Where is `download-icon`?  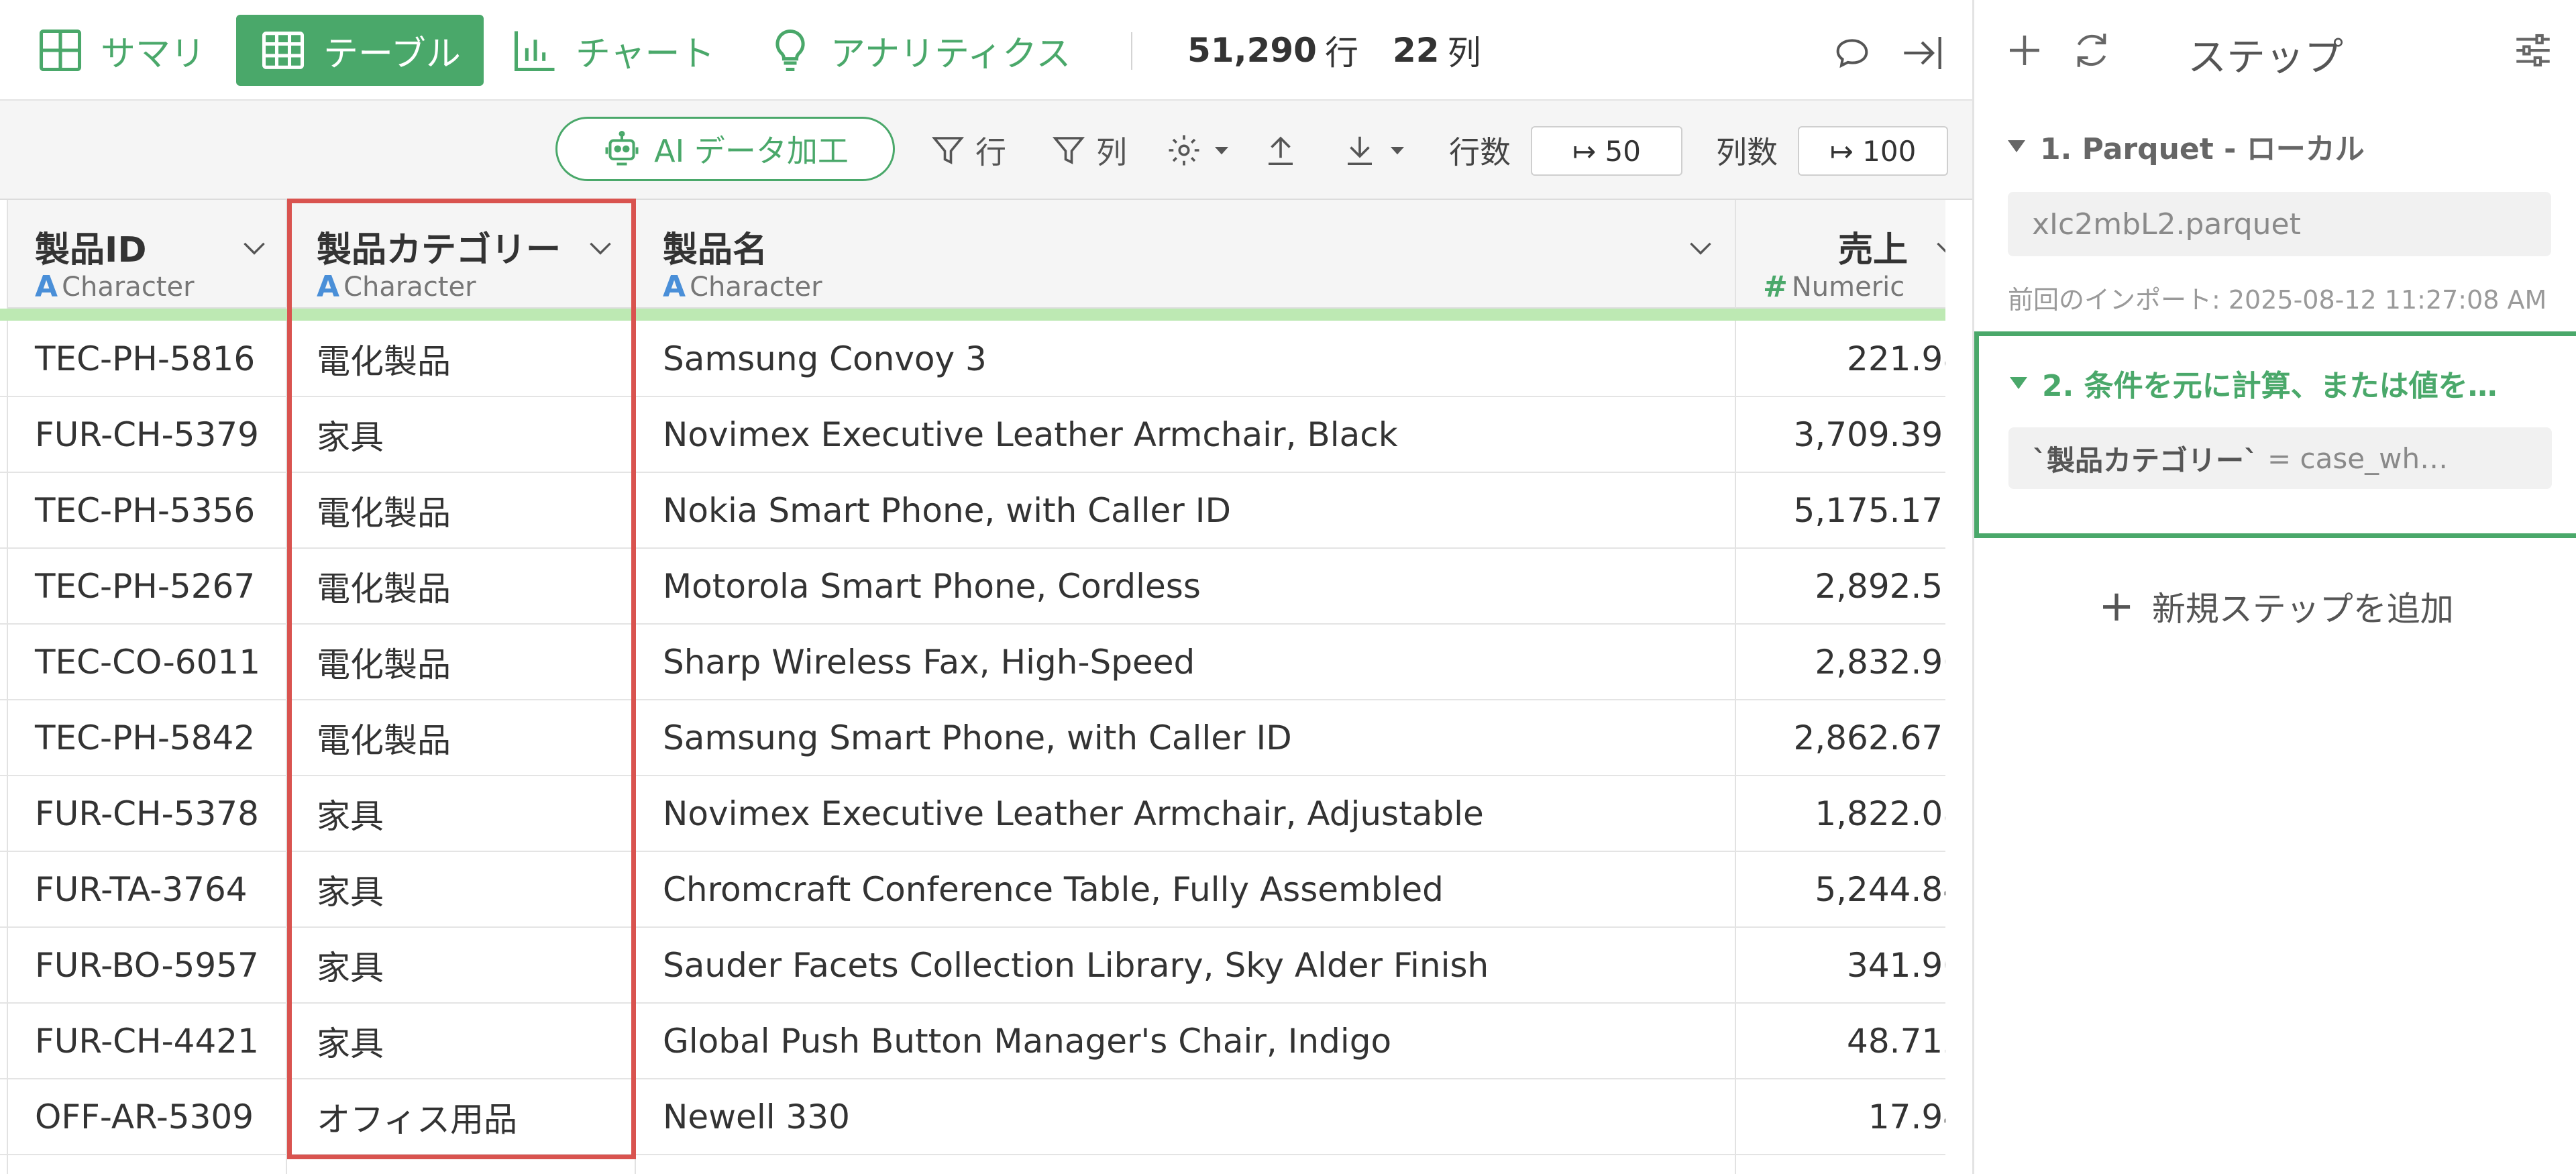
download-icon is located at coordinates (1360, 151).